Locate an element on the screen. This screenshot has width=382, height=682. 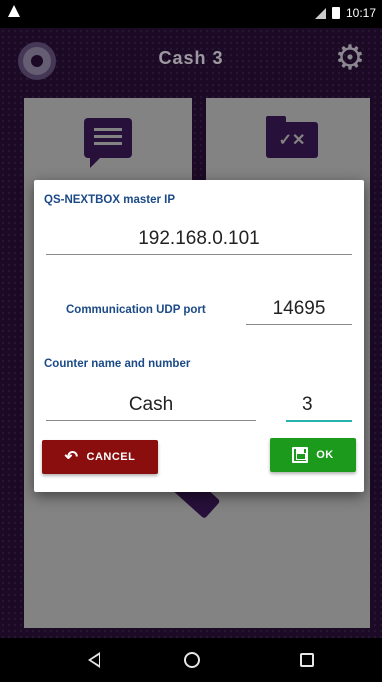
system-nav-bar is located at coordinates (191, 660).